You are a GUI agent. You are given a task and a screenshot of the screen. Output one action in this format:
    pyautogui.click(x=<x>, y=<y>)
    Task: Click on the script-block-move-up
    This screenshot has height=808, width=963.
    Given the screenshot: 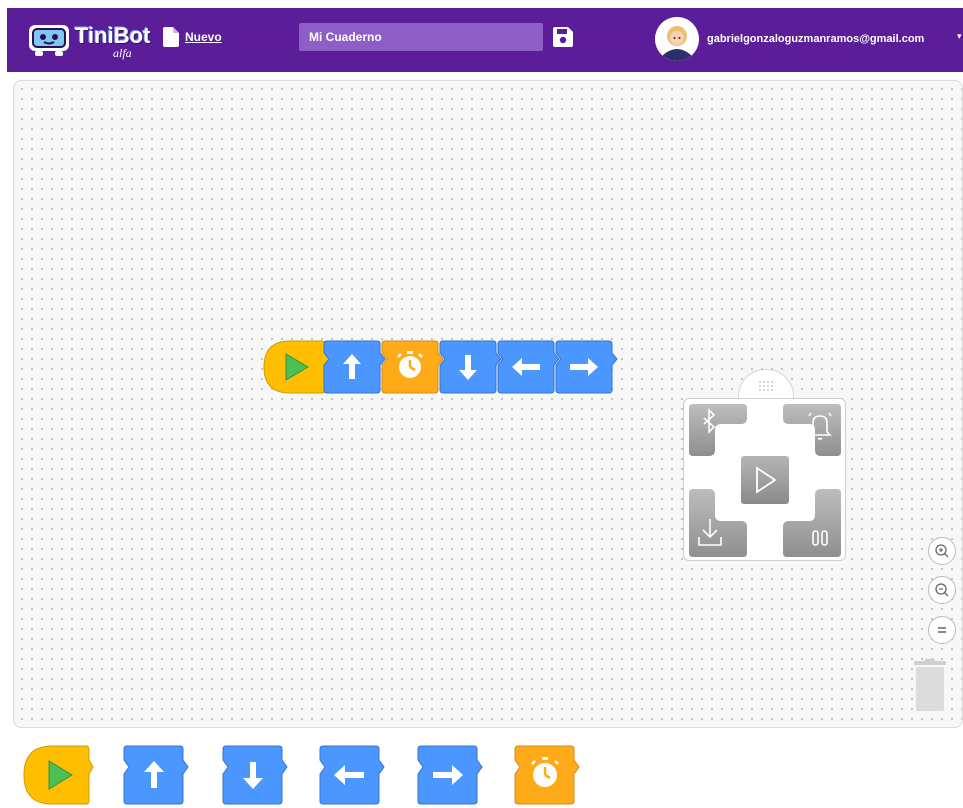 What is the action you would take?
    pyautogui.click(x=354, y=368)
    